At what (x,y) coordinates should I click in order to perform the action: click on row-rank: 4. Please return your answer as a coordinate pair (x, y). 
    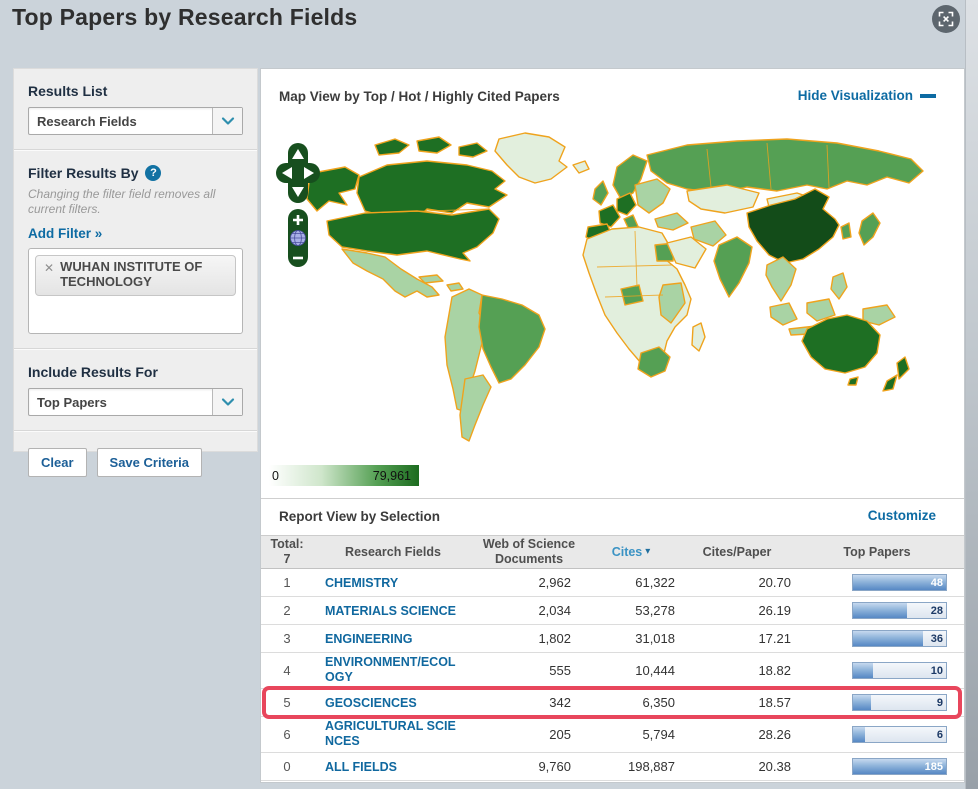
    Looking at the image, I should click on (287, 670).